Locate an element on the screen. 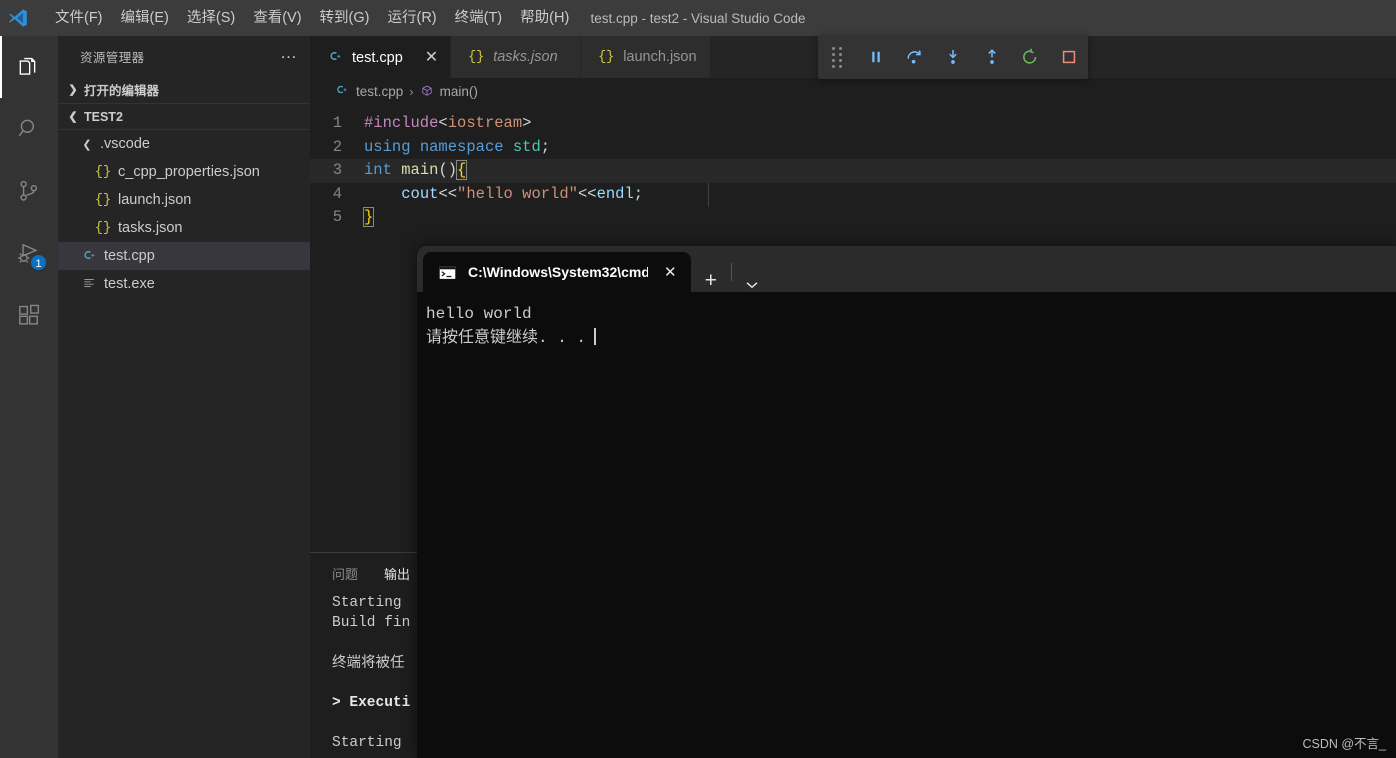  step-into-icon is located at coordinates (953, 57).